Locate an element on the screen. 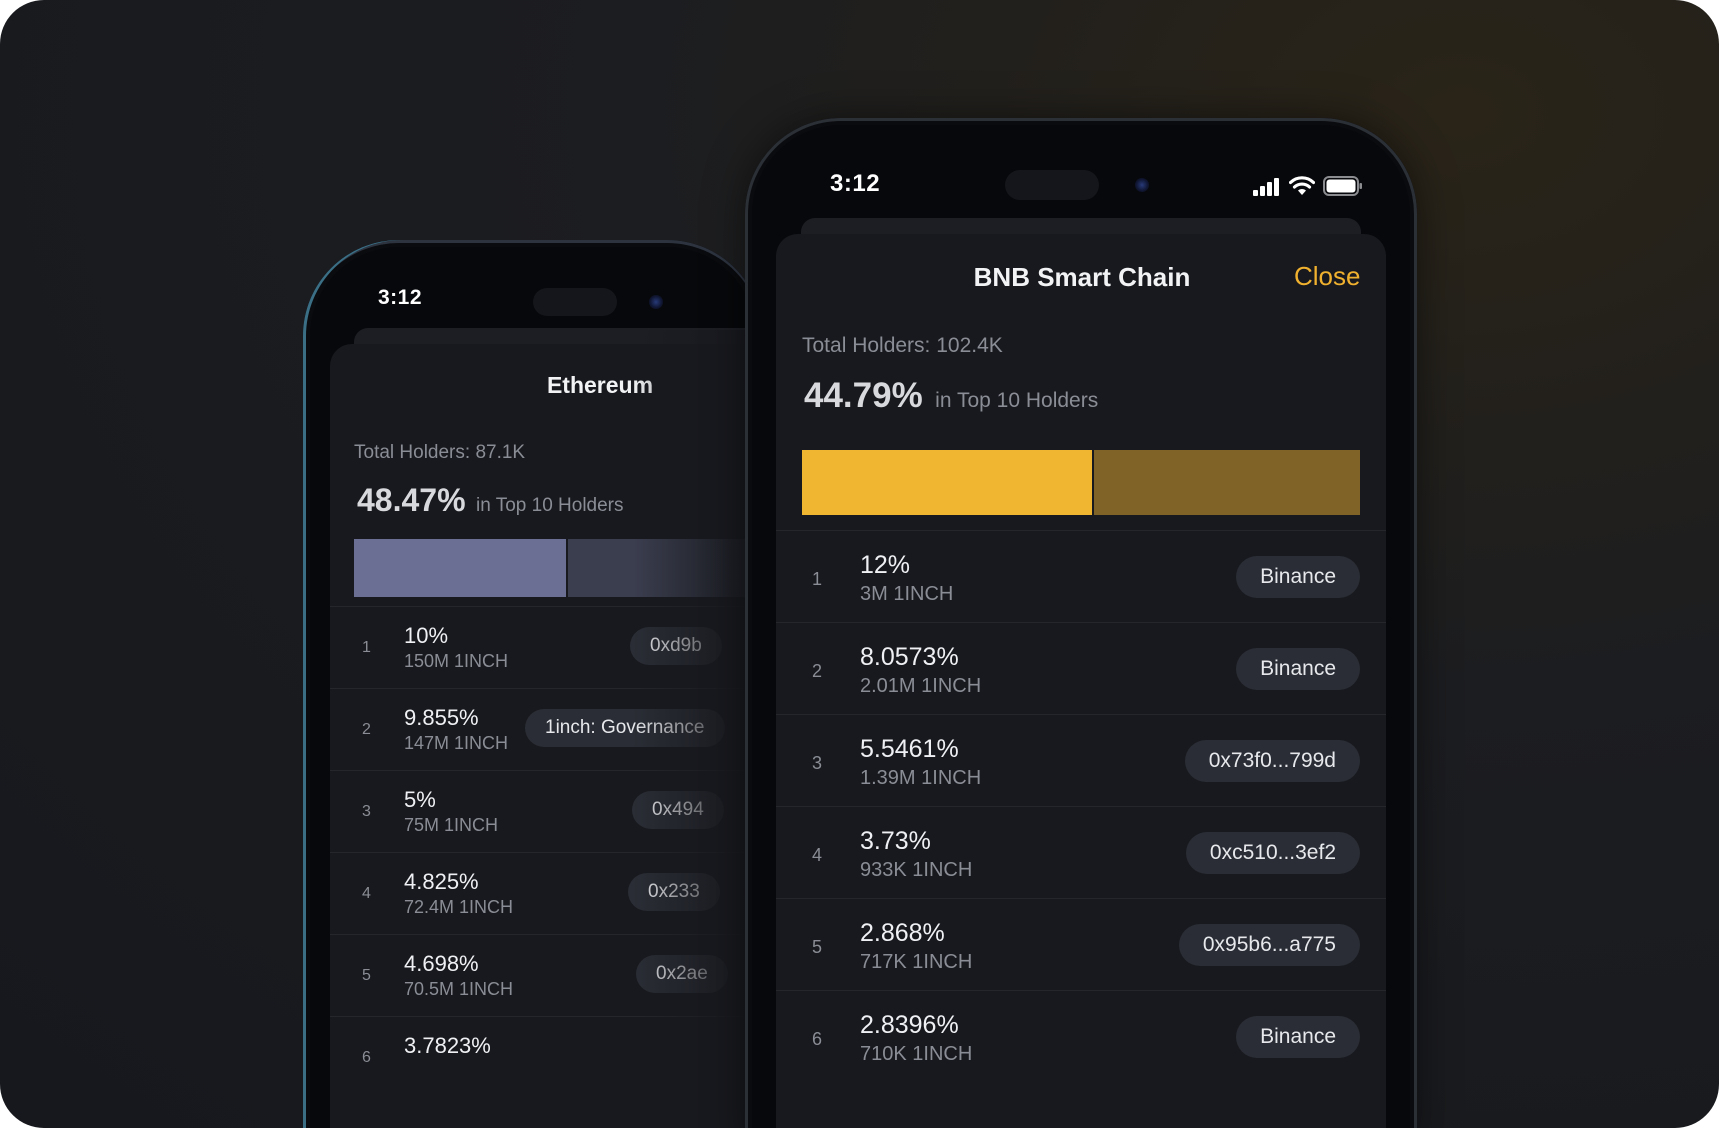 This screenshot has width=1719, height=1128. holder-tag: 0xc510...3ef2 is located at coordinates (1272, 853).